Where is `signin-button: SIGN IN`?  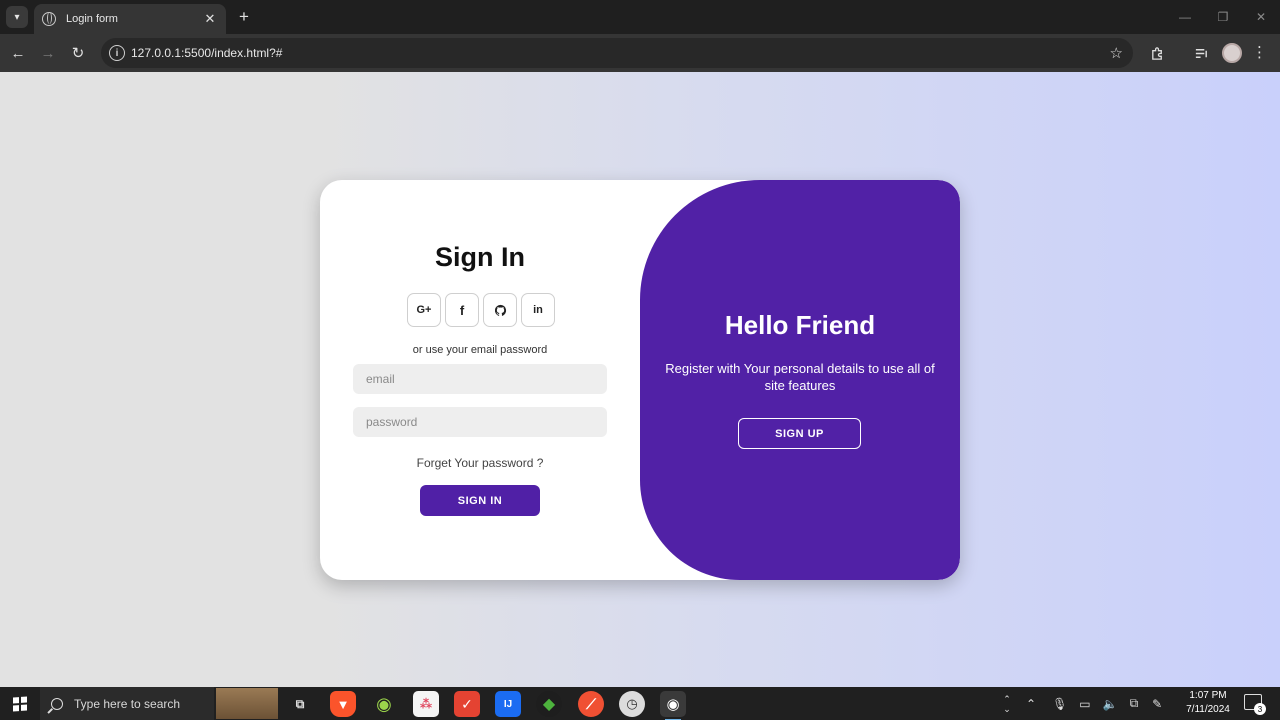 signin-button: SIGN IN is located at coordinates (480, 500).